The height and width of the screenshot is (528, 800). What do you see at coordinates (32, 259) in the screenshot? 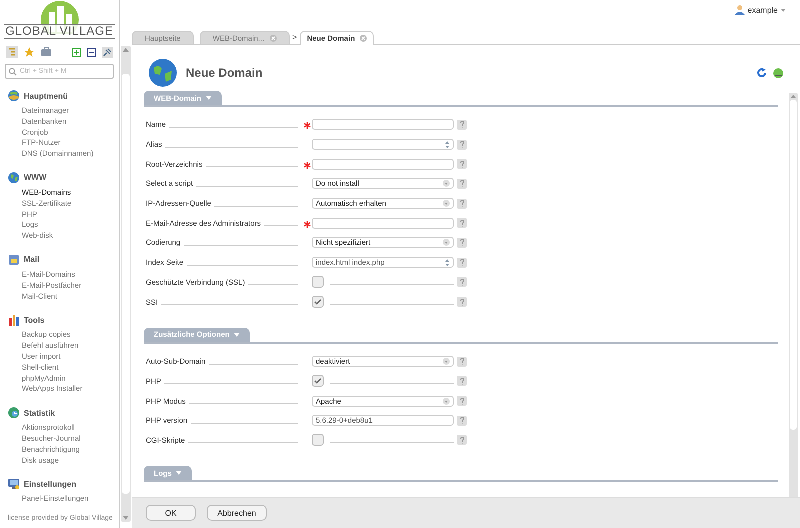
I see `menu-heading: Mail` at bounding box center [32, 259].